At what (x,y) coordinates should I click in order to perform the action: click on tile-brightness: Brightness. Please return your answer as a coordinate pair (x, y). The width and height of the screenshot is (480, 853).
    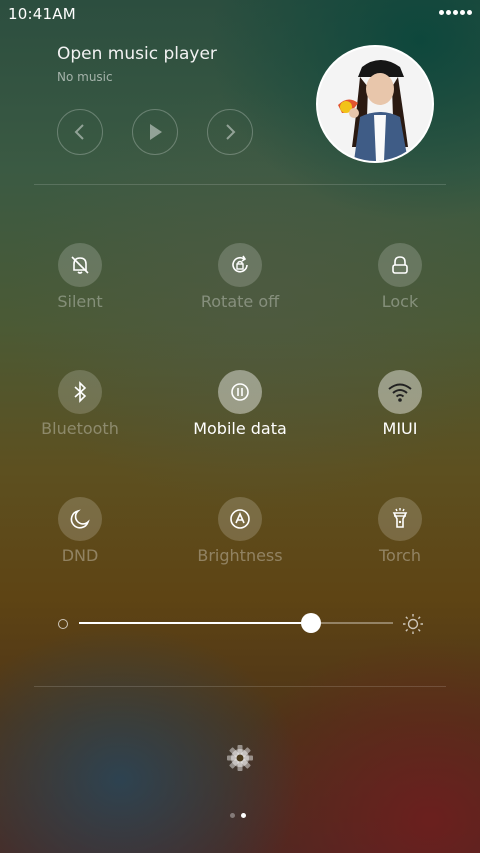
    Looking at the image, I should click on (240, 537).